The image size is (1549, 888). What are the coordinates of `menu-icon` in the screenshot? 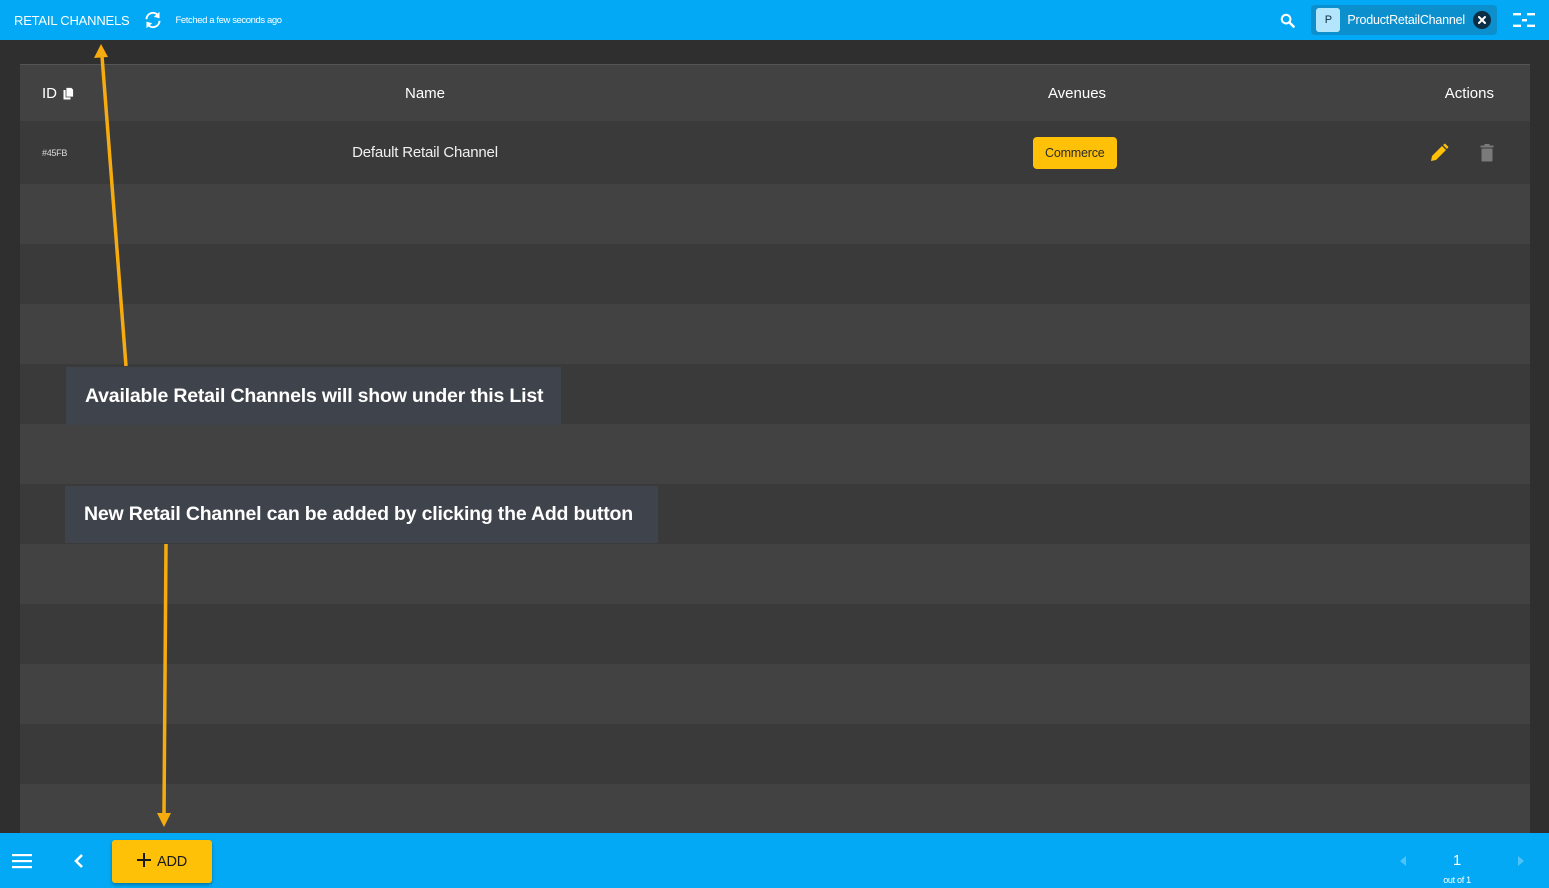 It's located at (22, 861).